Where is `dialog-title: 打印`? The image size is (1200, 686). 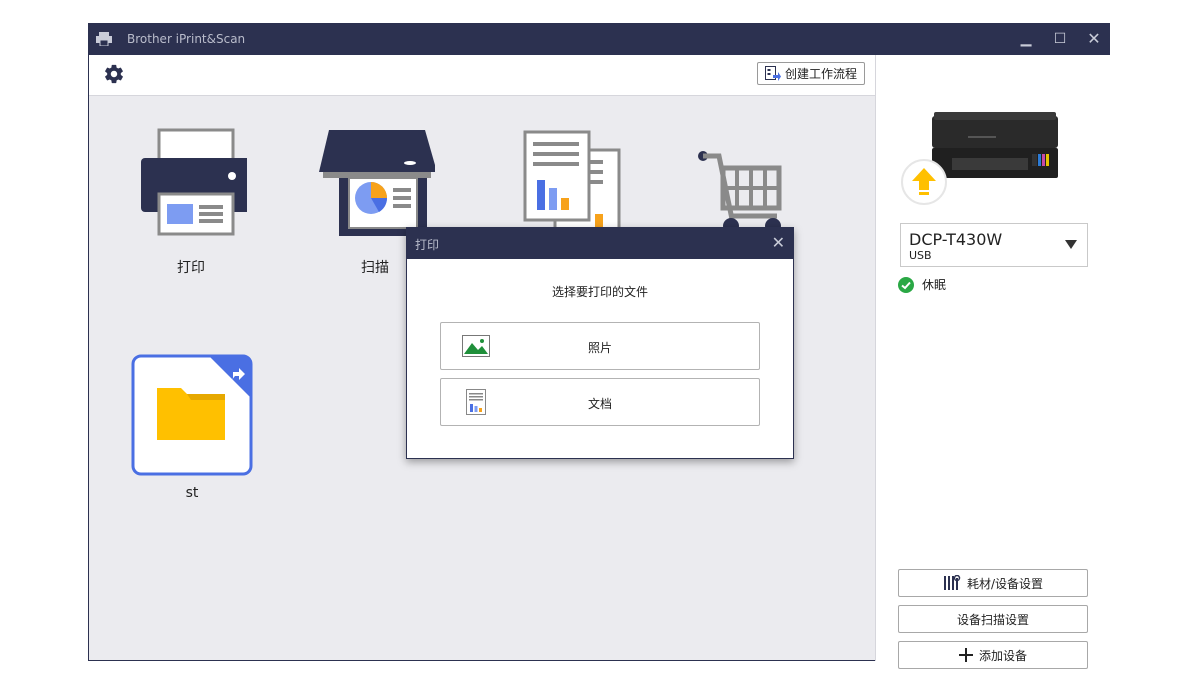
dialog-title: 打印 is located at coordinates (427, 245).